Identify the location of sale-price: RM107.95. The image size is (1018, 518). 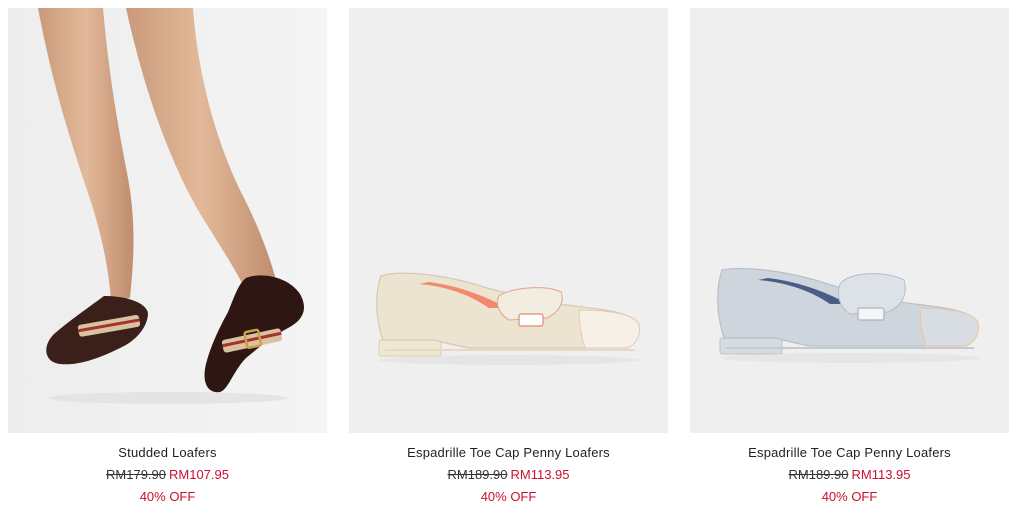
(199, 474).